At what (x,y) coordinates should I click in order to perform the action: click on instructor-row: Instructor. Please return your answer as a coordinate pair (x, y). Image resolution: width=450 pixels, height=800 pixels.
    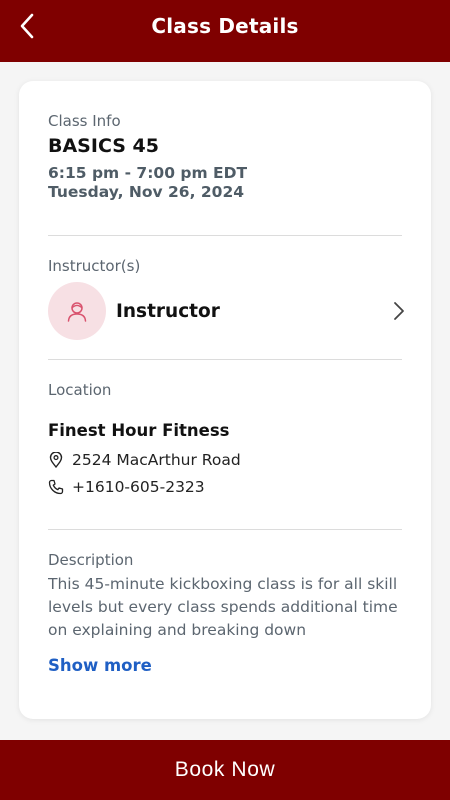
    Looking at the image, I should click on (228, 311).